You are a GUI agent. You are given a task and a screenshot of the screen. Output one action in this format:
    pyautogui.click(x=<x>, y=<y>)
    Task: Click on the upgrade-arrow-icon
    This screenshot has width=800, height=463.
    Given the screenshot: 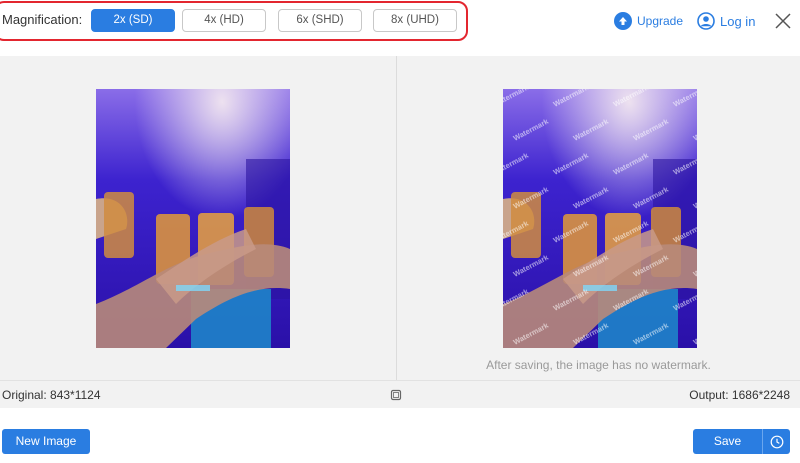 What is the action you would take?
    pyautogui.click(x=623, y=21)
    